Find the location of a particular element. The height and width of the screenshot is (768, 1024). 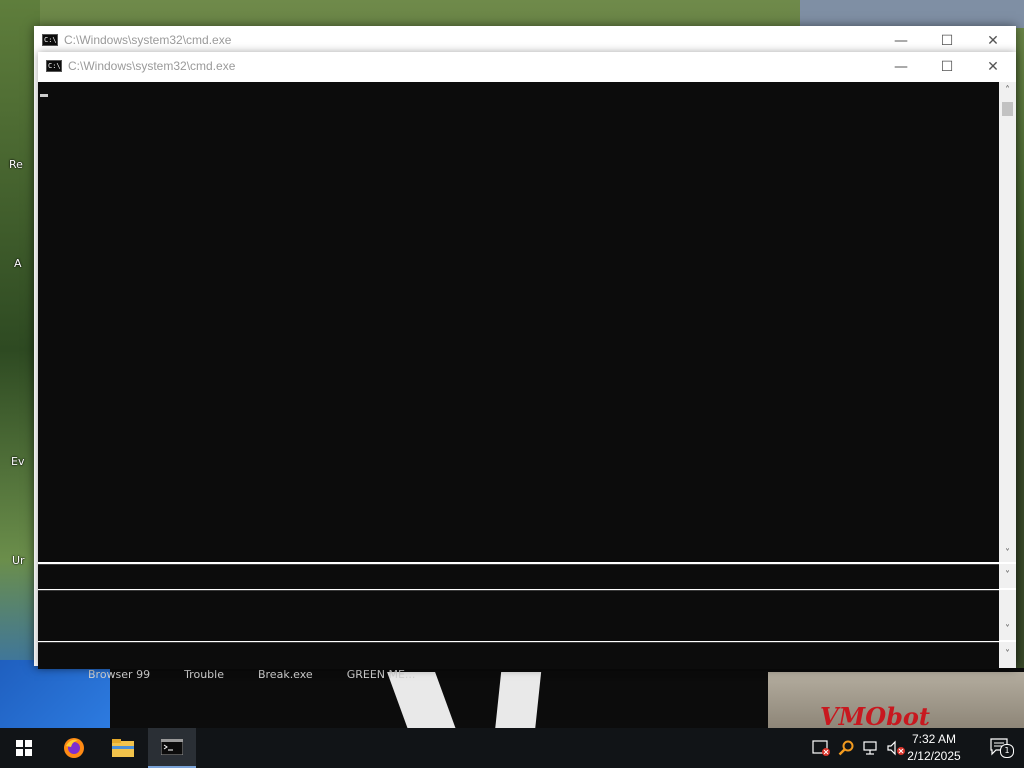

search-tool-icon is located at coordinates (846, 748).